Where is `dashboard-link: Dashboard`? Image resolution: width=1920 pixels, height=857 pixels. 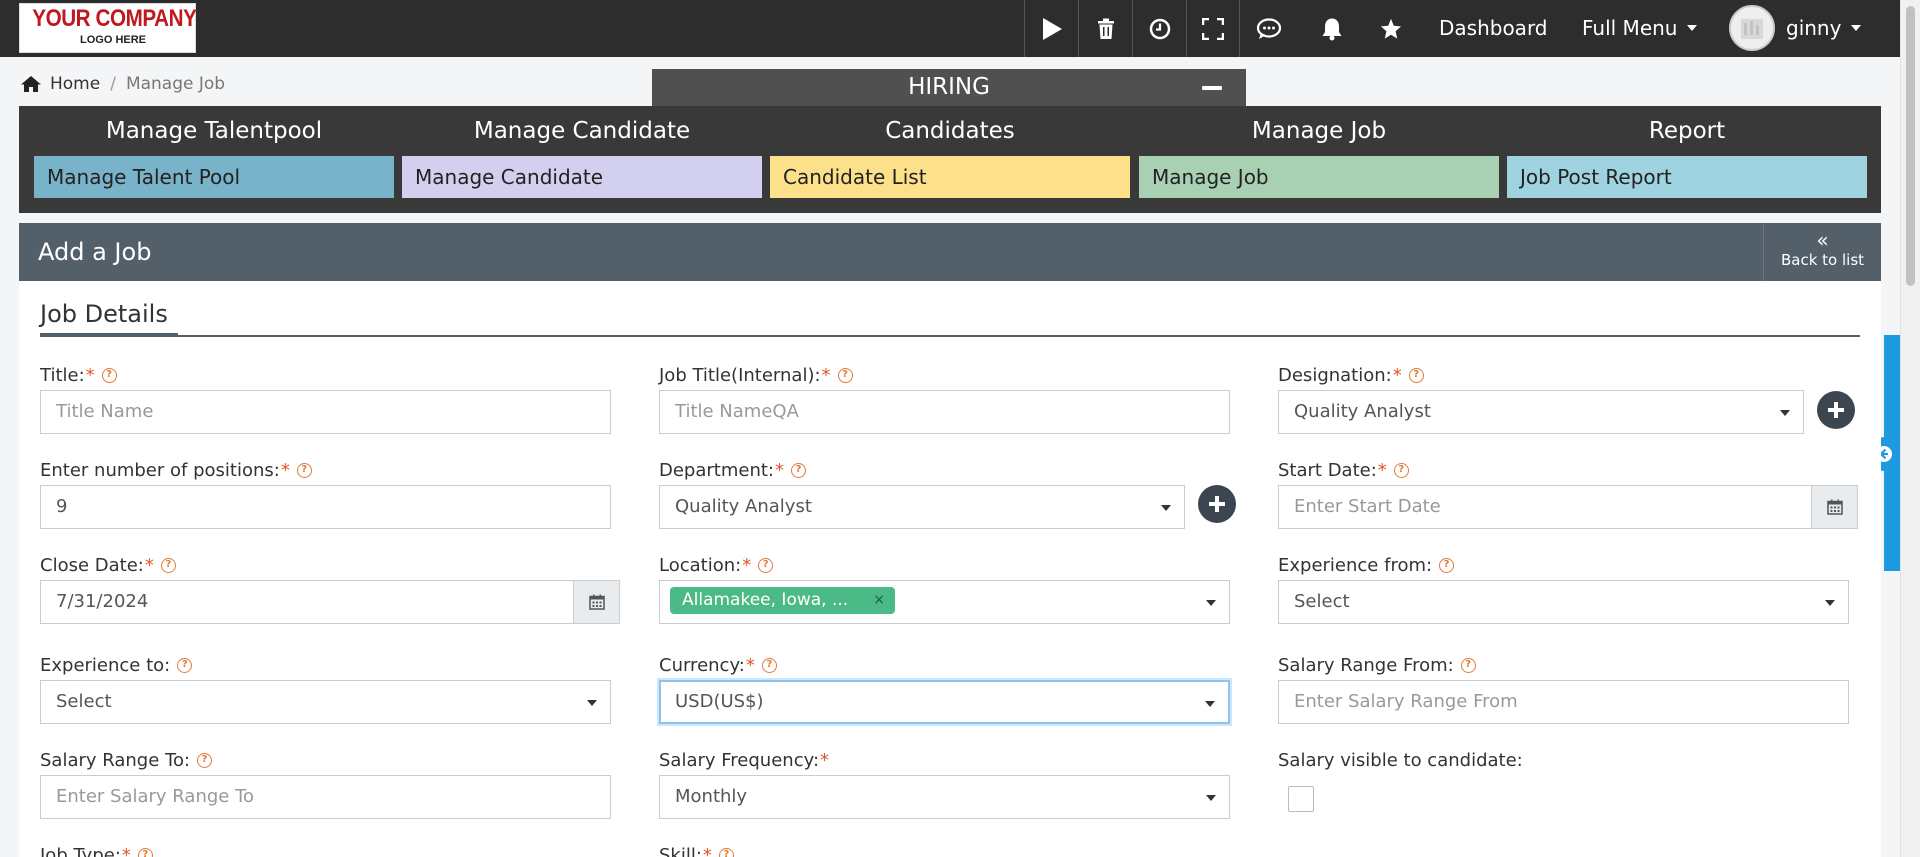
dashboard-link: Dashboard is located at coordinates (1493, 28).